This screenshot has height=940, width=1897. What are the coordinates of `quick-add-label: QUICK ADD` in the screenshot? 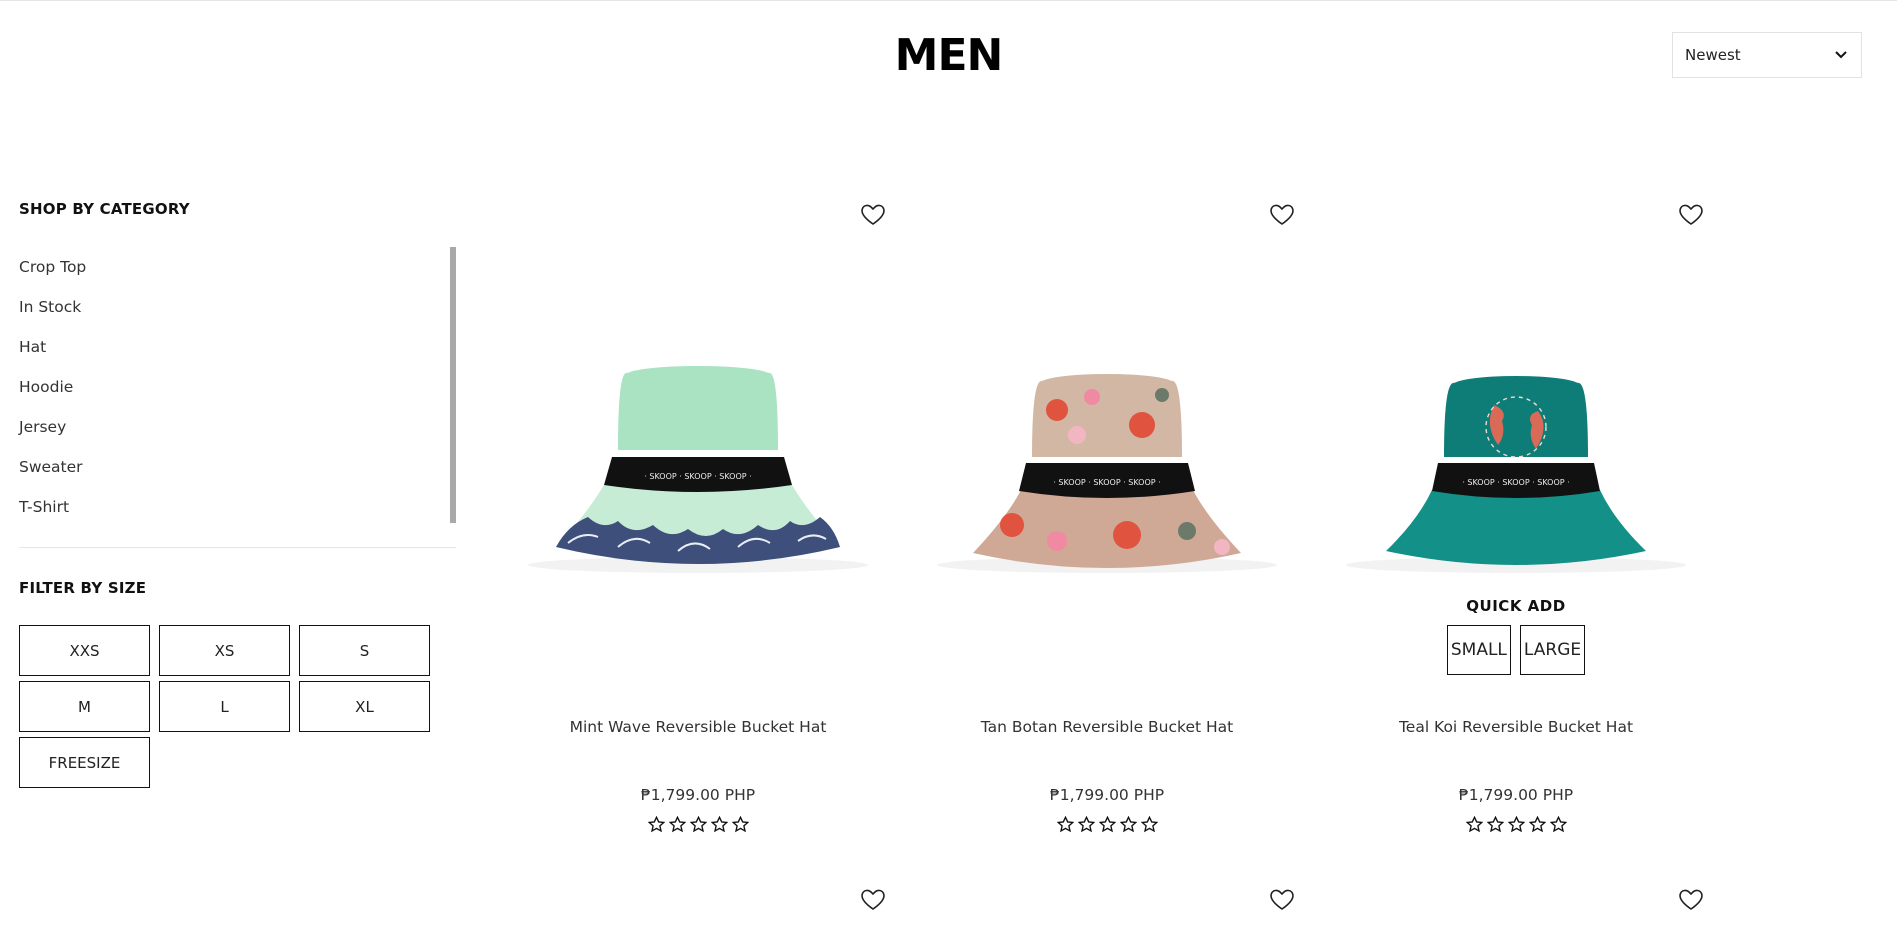 It's located at (1516, 606).